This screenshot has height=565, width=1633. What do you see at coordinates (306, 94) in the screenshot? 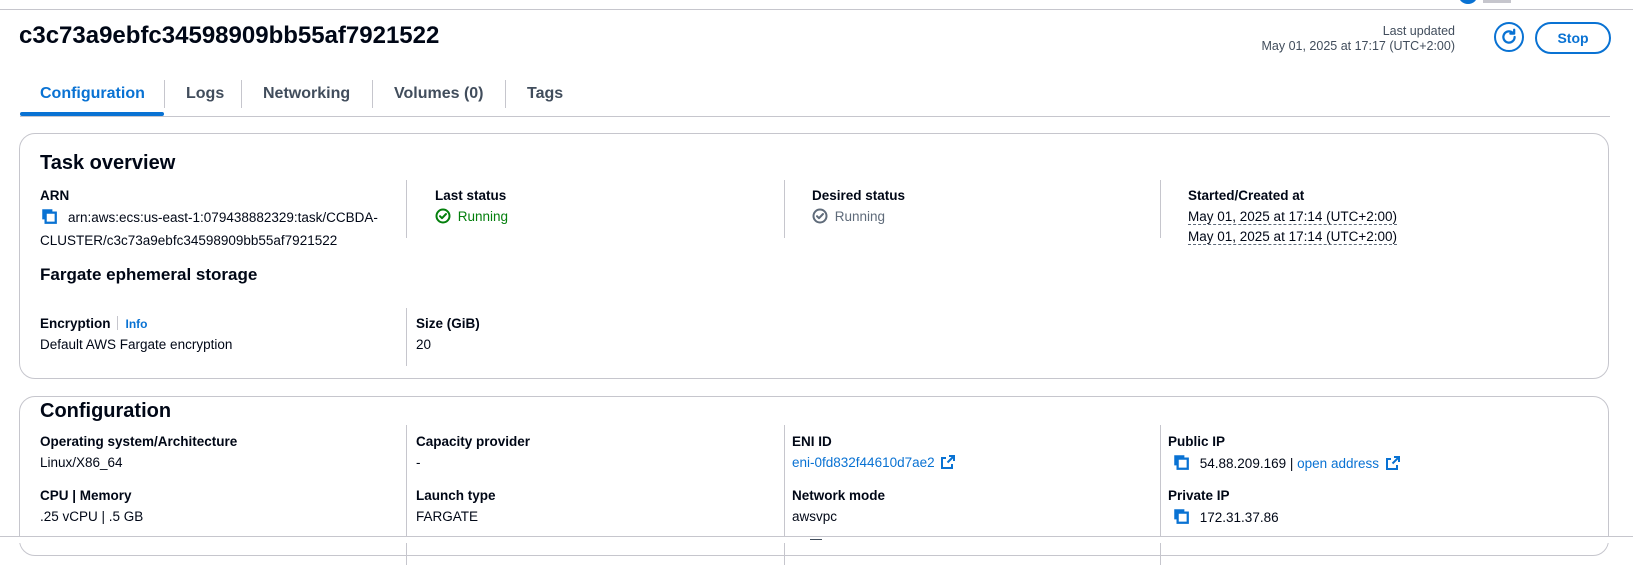
I see `tab-networking: Networking` at bounding box center [306, 94].